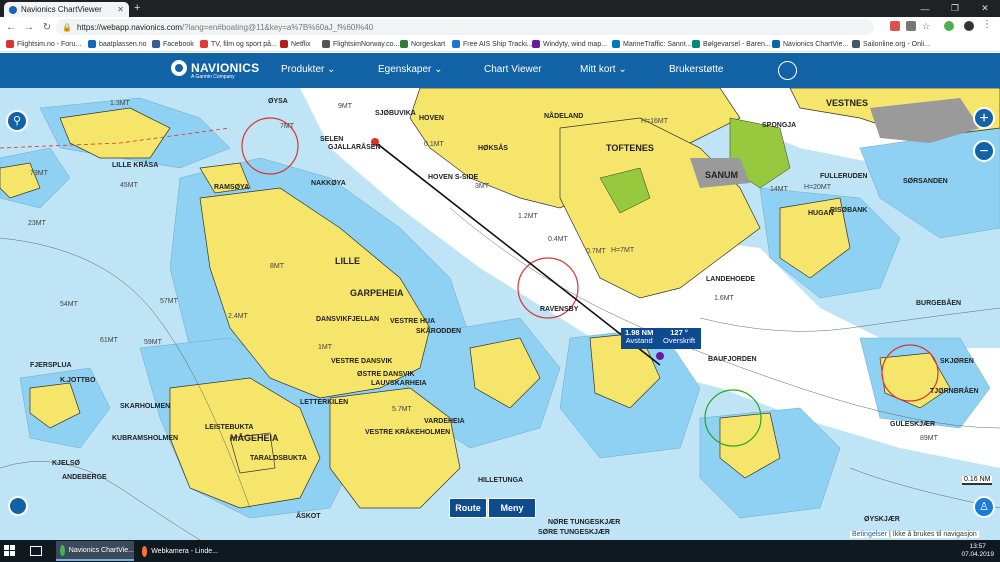 The width and height of the screenshot is (1000, 562). Describe the element at coordinates (655, 121) in the screenshot. I see `depth-label: H=16MT` at that location.